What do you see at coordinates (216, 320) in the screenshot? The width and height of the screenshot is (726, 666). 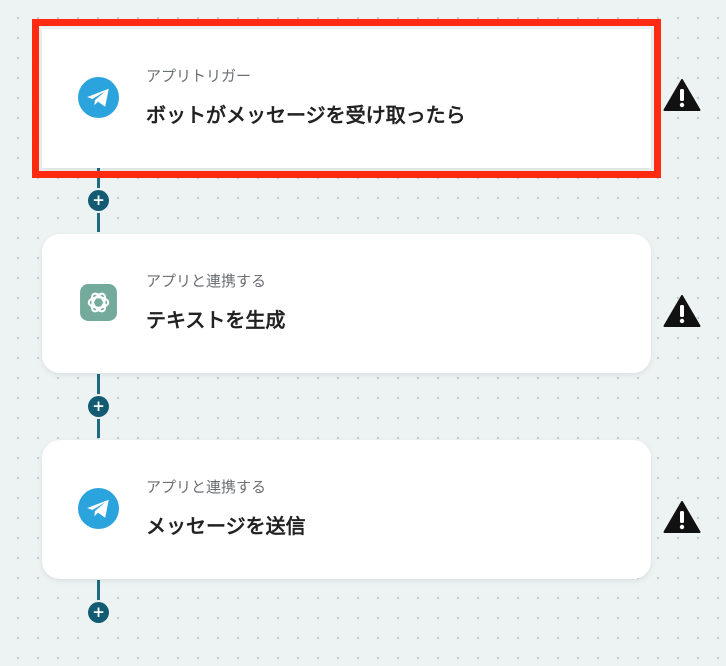 I see `step-title: テキストを生成` at bounding box center [216, 320].